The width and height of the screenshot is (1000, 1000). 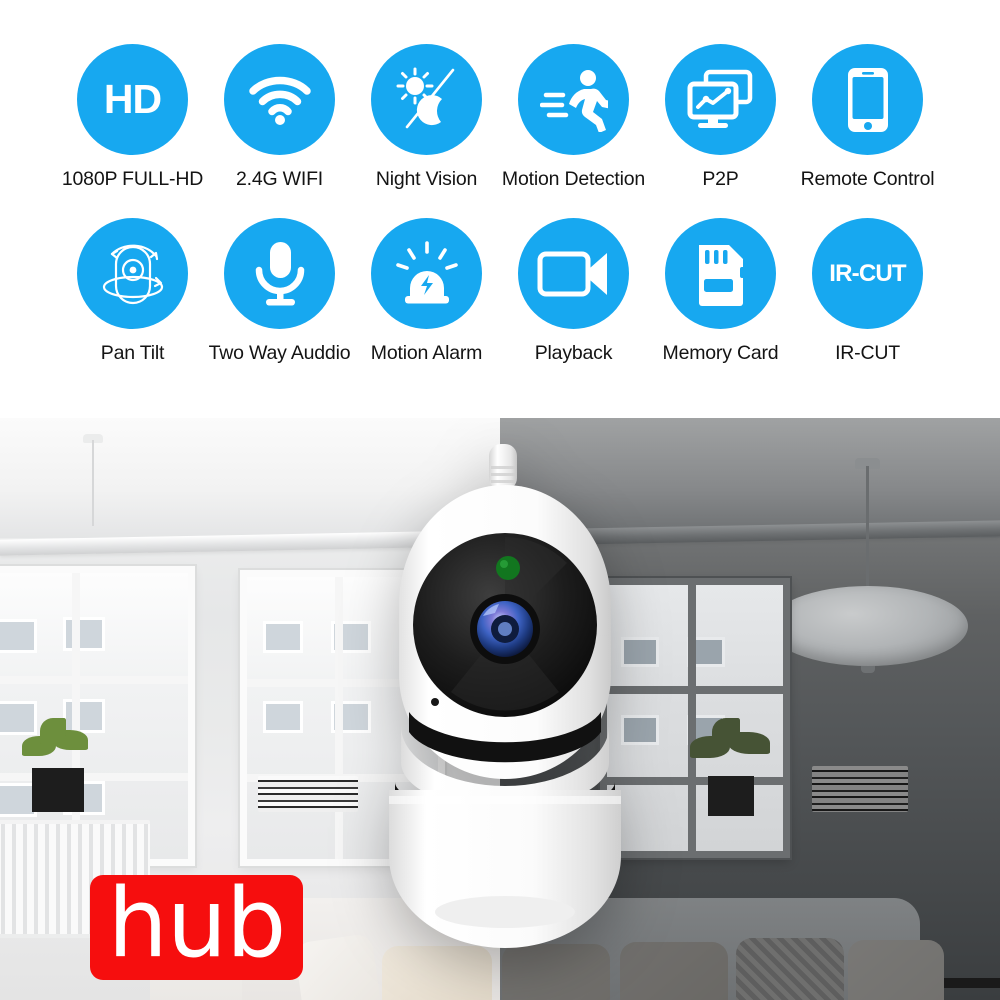 I want to click on feature-label: Playback, so click(x=573, y=353).